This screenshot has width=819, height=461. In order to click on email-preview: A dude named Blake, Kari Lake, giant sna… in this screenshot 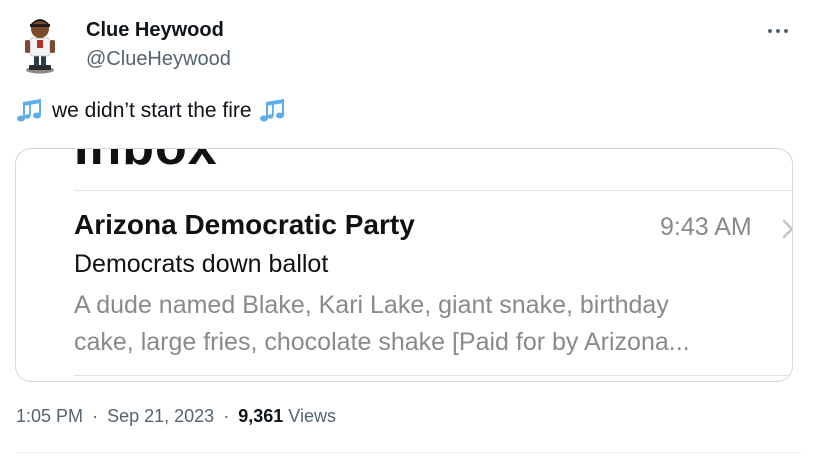, I will do `click(433, 324)`.